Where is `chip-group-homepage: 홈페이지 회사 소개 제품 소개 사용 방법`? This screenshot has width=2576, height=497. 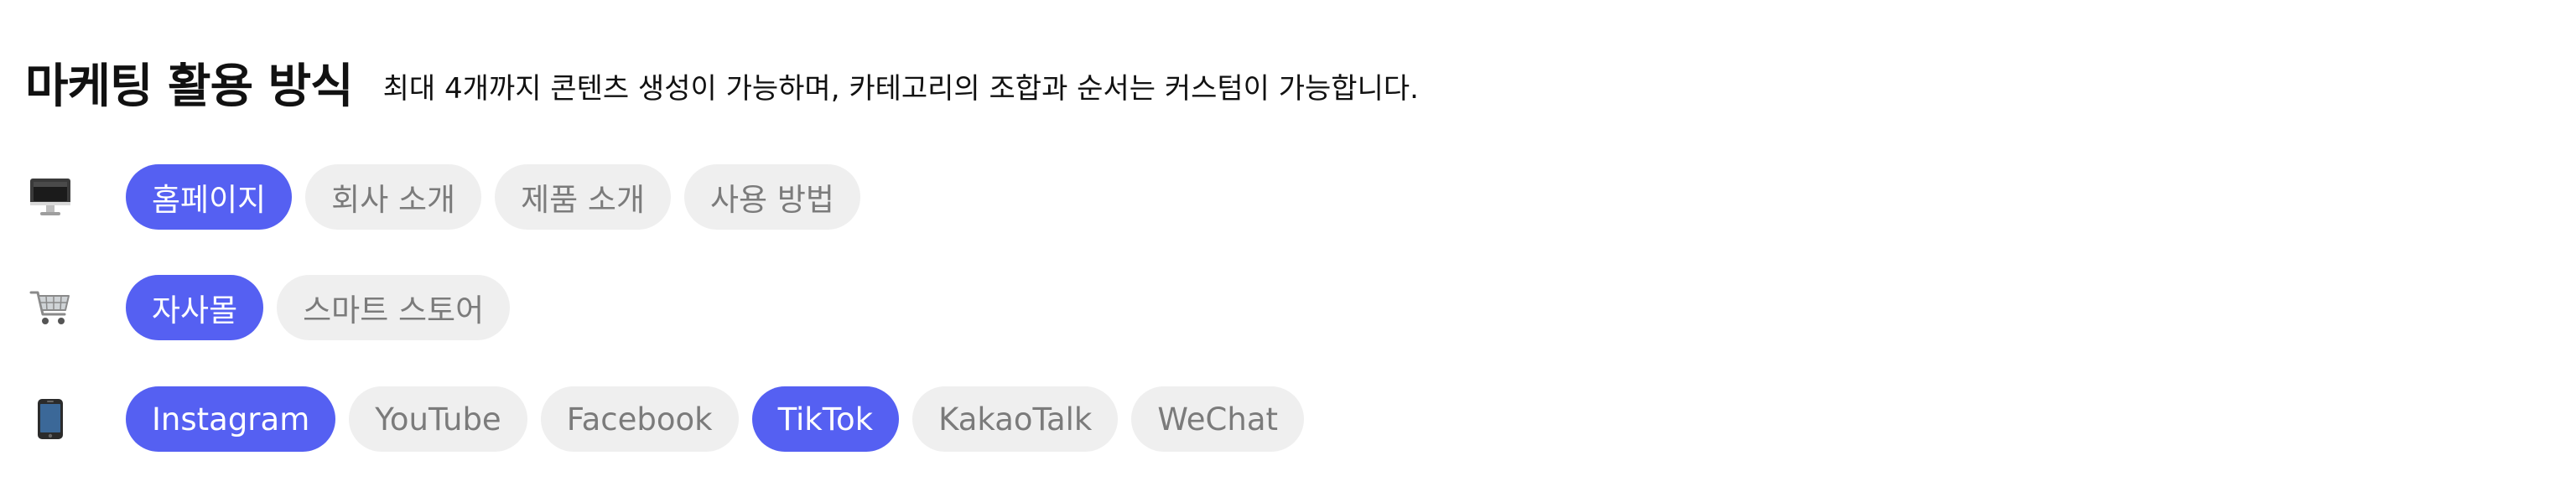 chip-group-homepage: 홈페이지 회사 소개 제품 소개 사용 방법 is located at coordinates (493, 196).